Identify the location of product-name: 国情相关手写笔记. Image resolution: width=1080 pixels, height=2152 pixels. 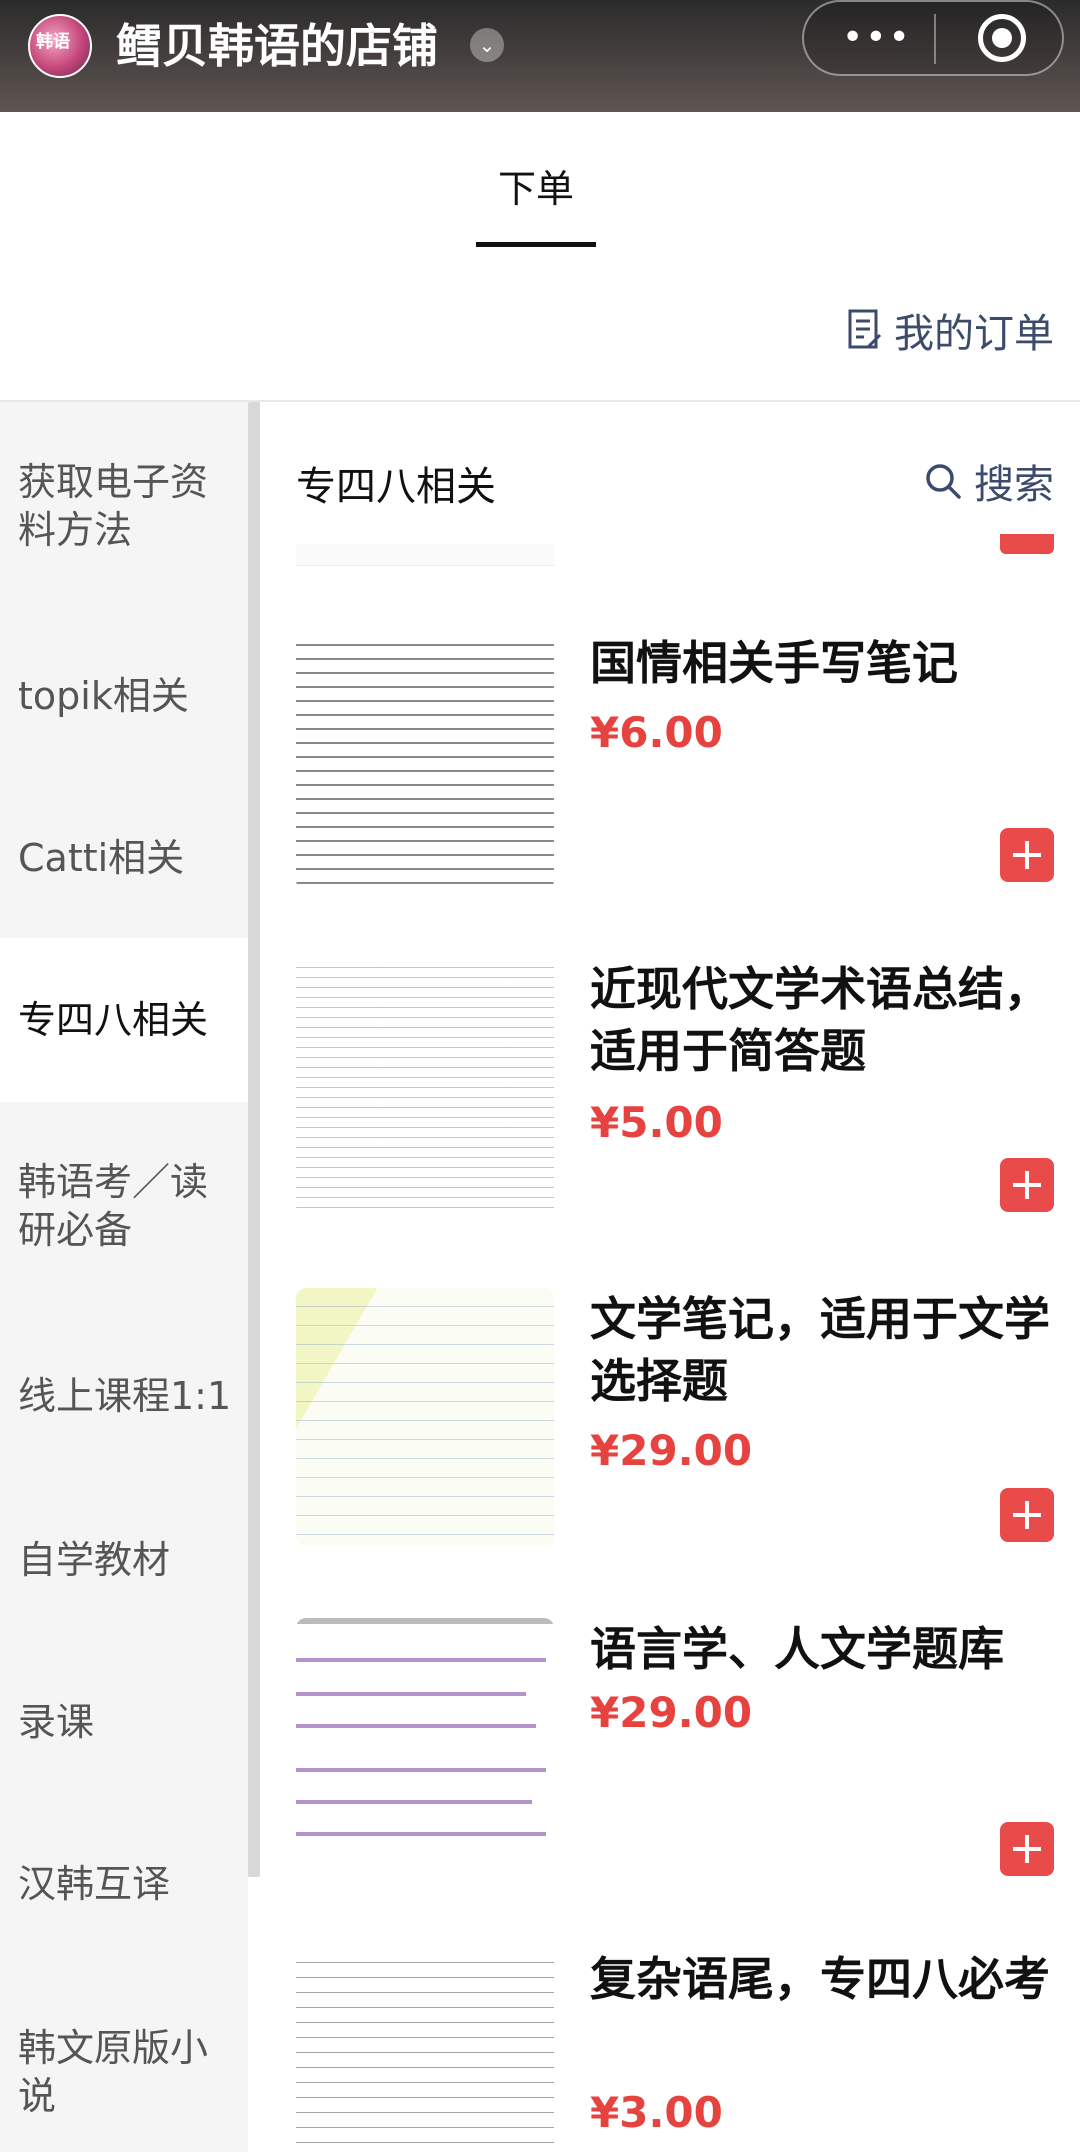
(774, 663).